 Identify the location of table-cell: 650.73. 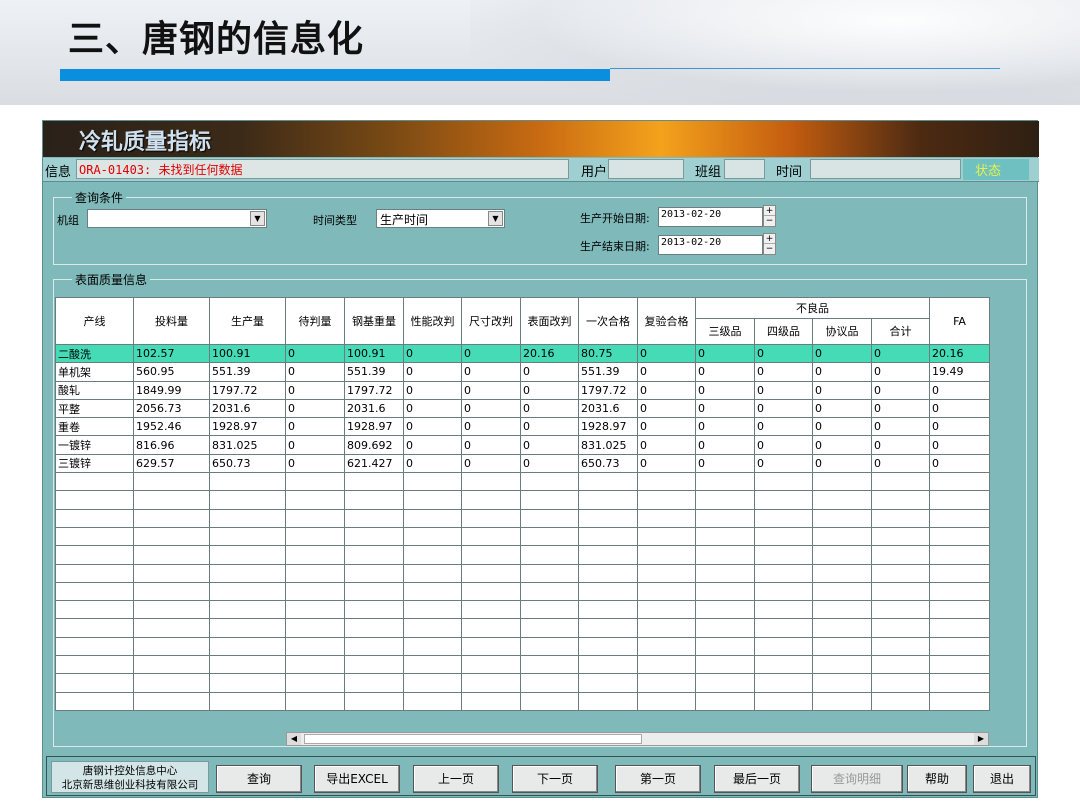
(608, 463).